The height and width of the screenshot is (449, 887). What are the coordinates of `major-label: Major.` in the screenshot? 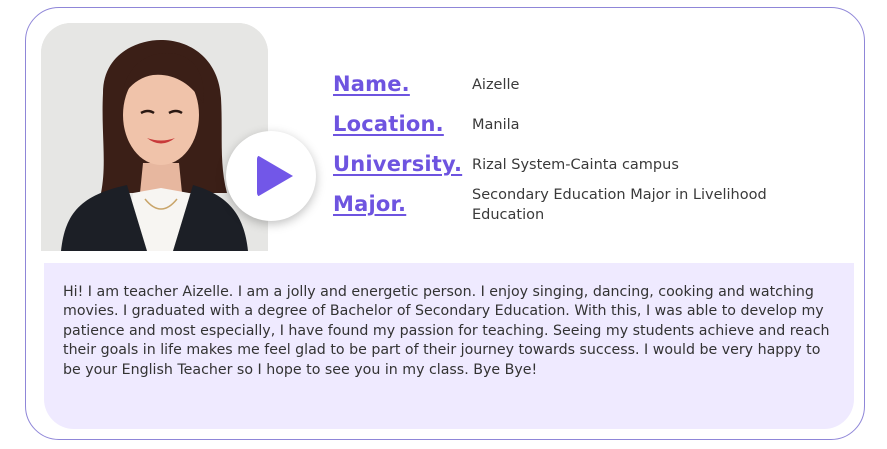 It's located at (370, 204).